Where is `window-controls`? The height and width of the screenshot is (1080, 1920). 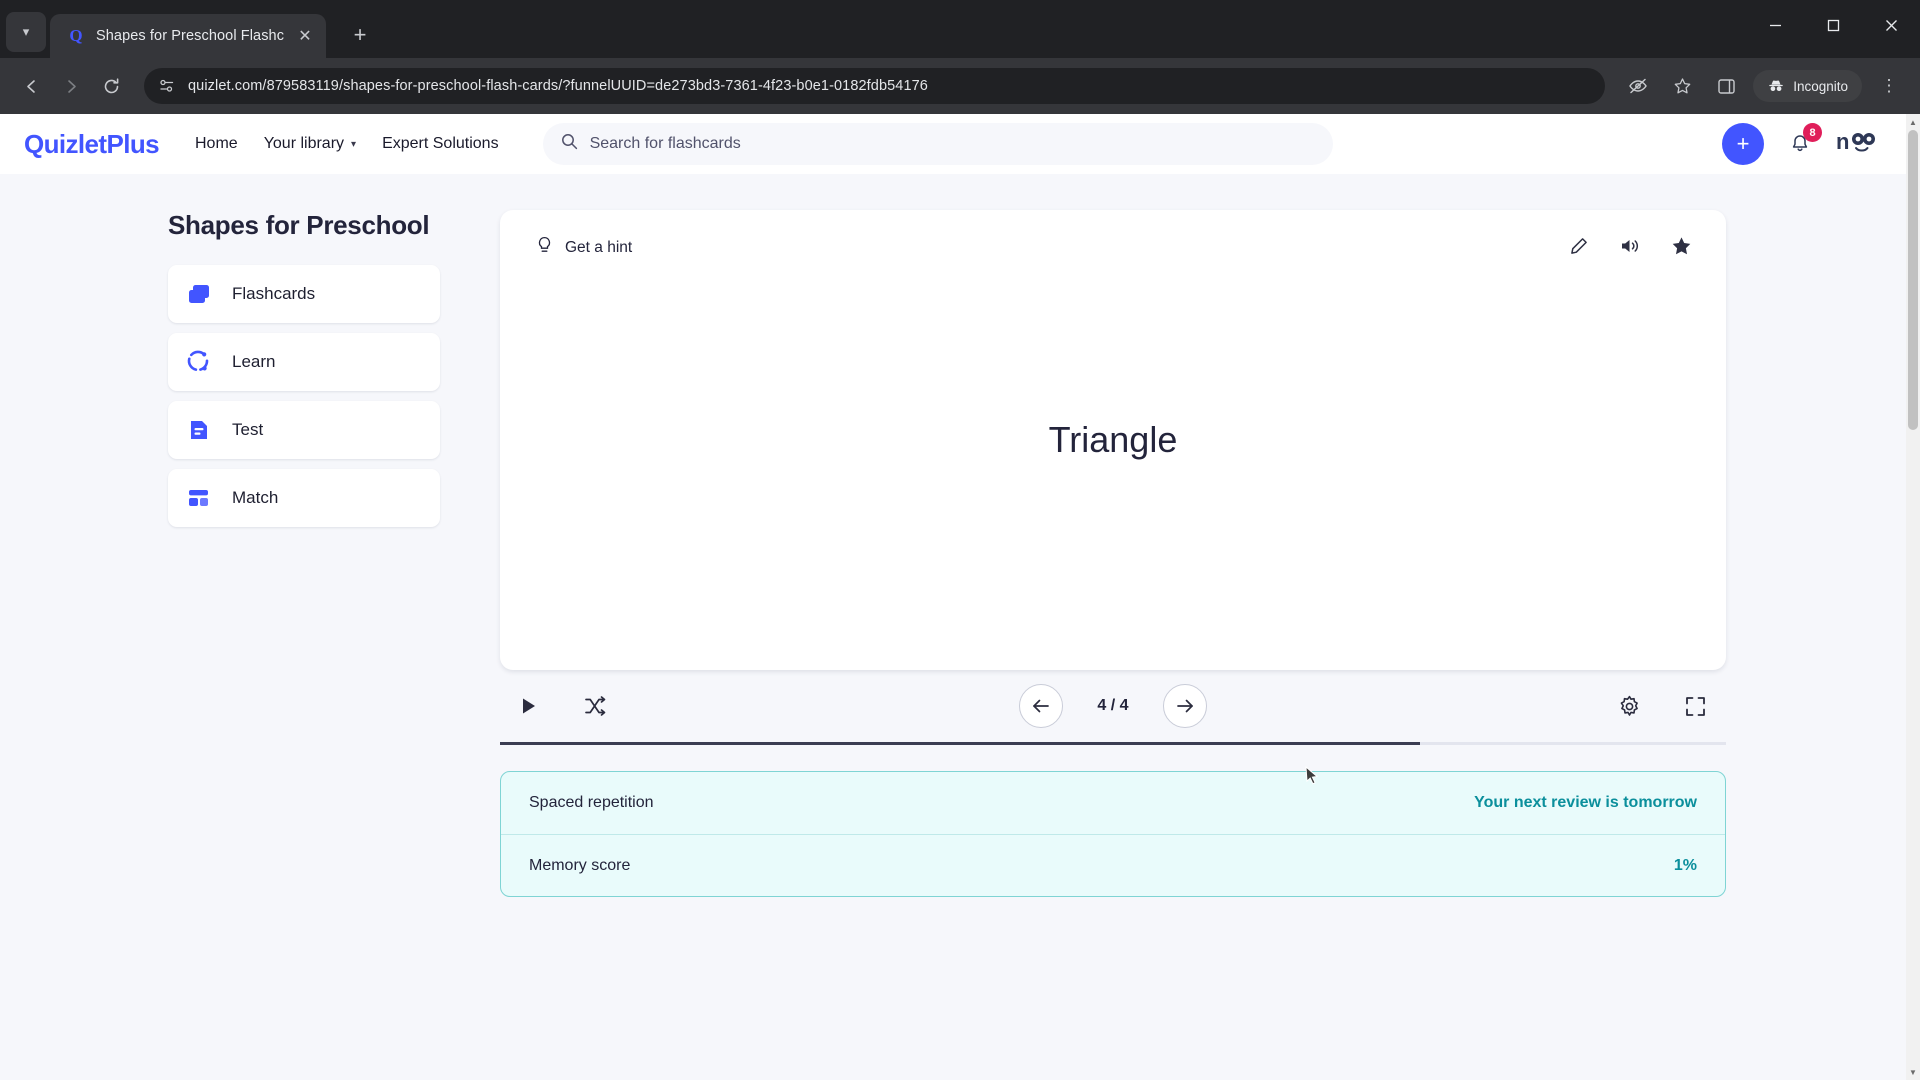
window-controls is located at coordinates (1833, 25).